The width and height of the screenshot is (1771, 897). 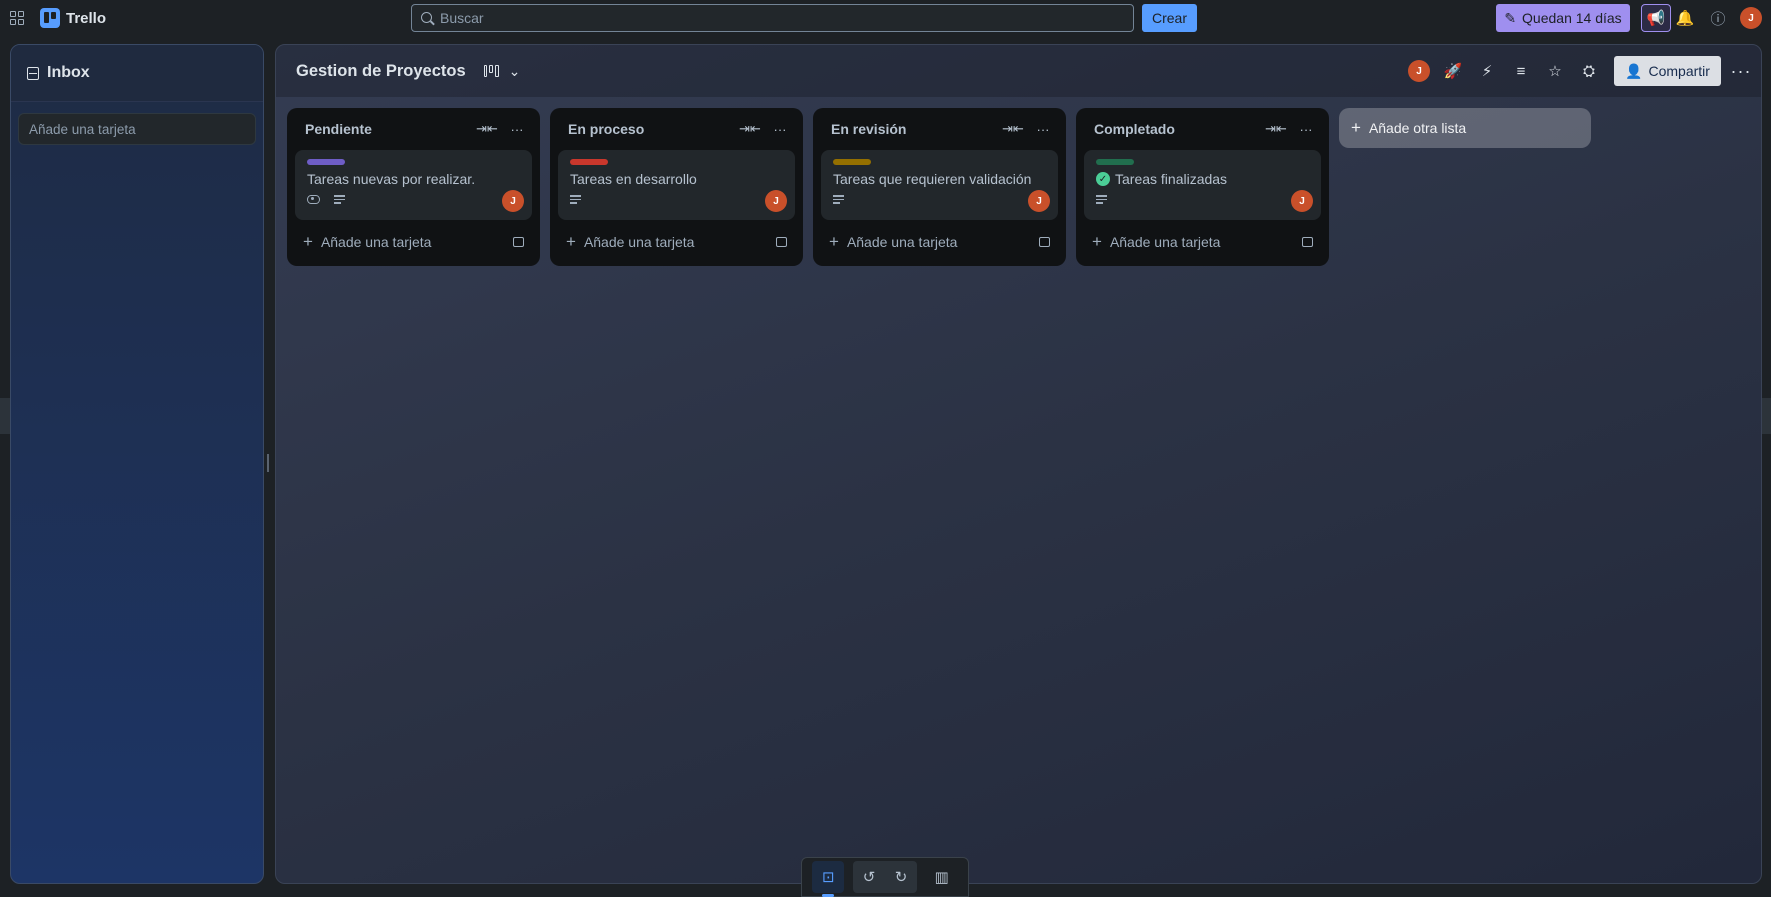 I want to click on search-icon, so click(x=426, y=17).